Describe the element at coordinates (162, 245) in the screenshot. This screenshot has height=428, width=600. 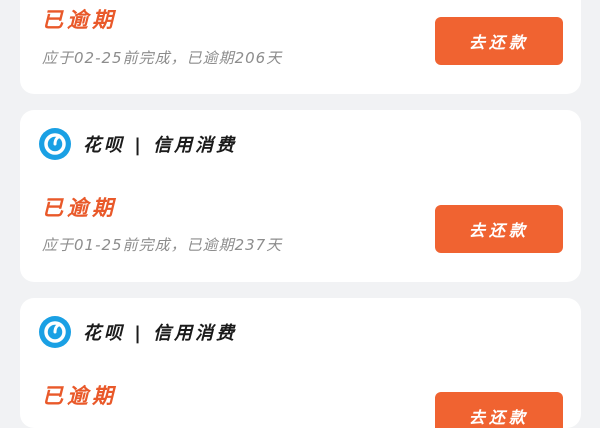
I see `due-description: 应于01-25前完成，已逾期237天` at that location.